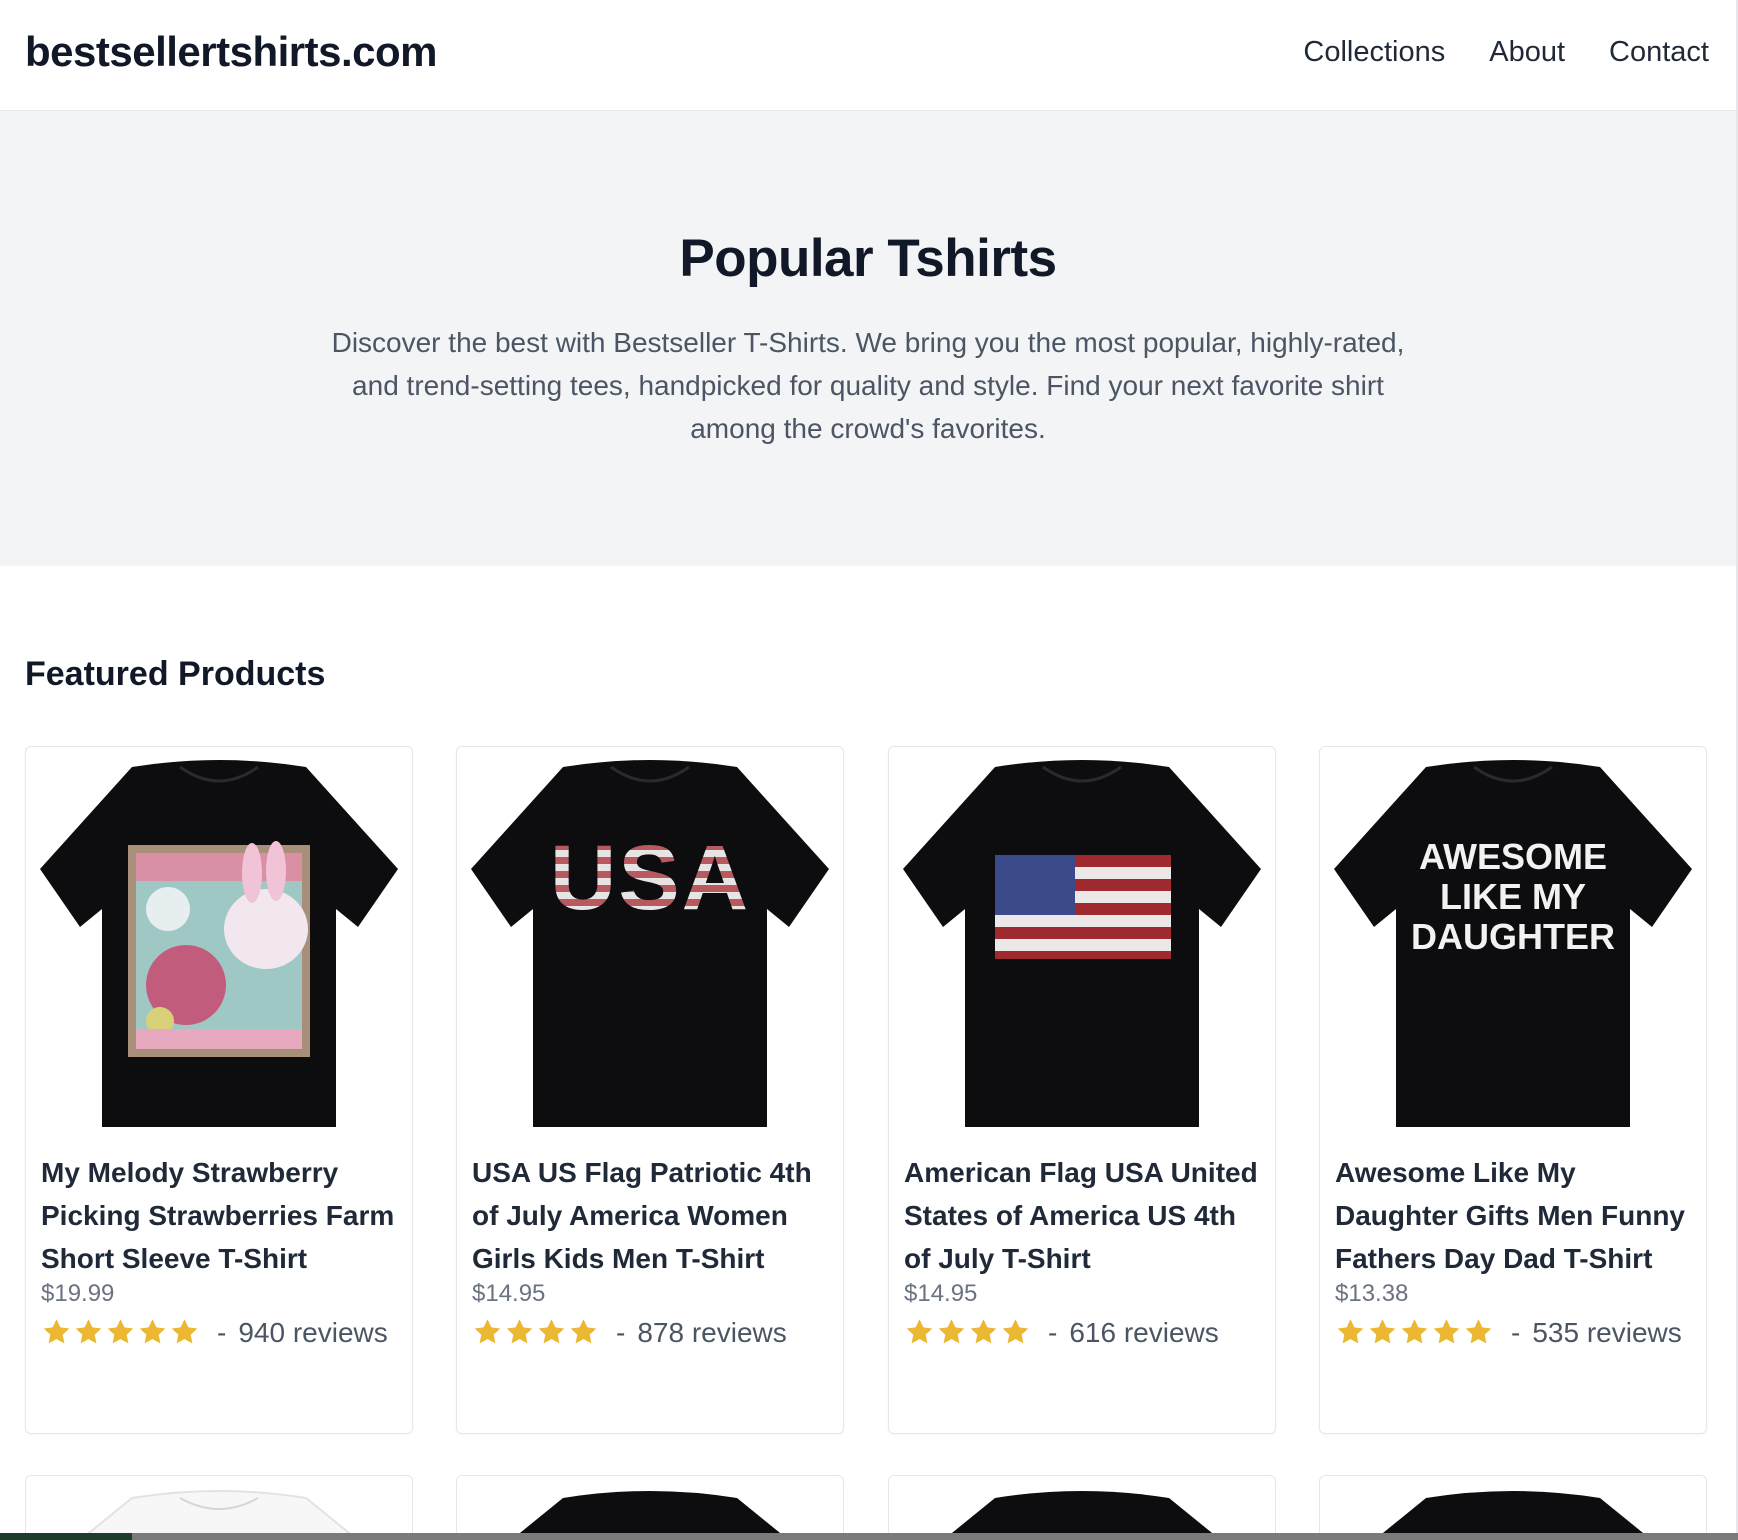 This screenshot has height=1540, width=1738. What do you see at coordinates (650, 878) in the screenshot?
I see `usa-print-text: USA` at bounding box center [650, 878].